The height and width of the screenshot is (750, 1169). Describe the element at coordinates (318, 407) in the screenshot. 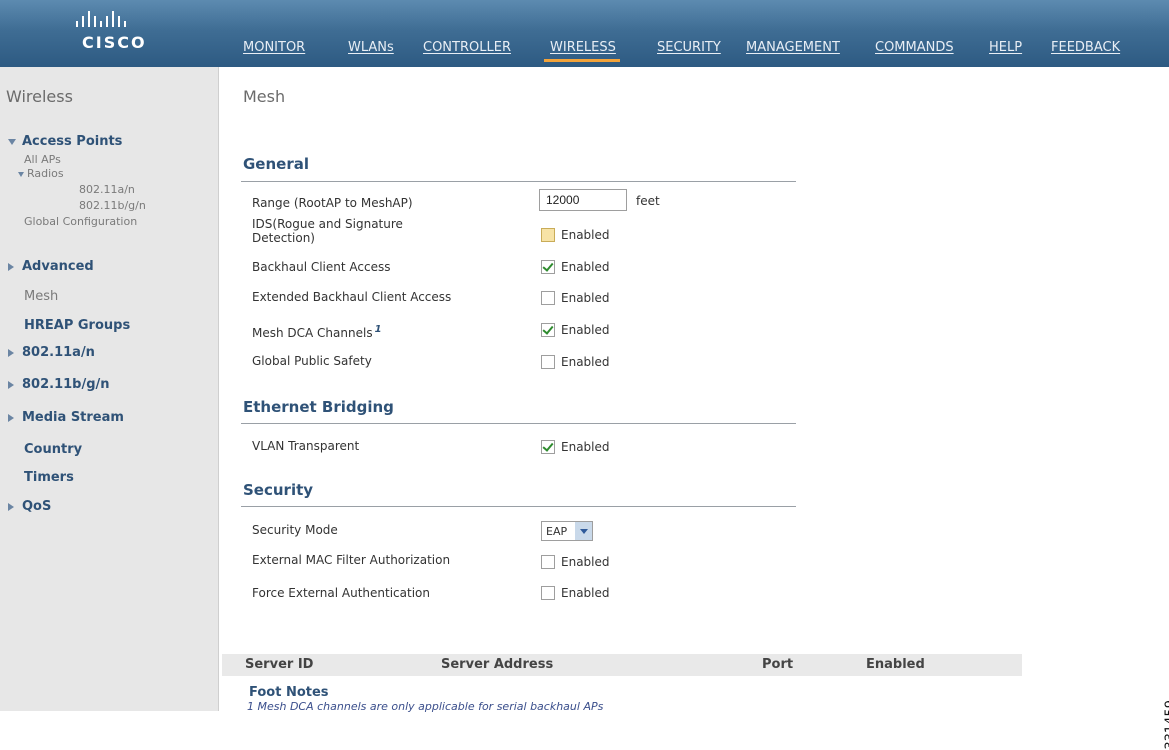

I see `section-ethernet-bridging-heading: Ethernet Bridging` at that location.